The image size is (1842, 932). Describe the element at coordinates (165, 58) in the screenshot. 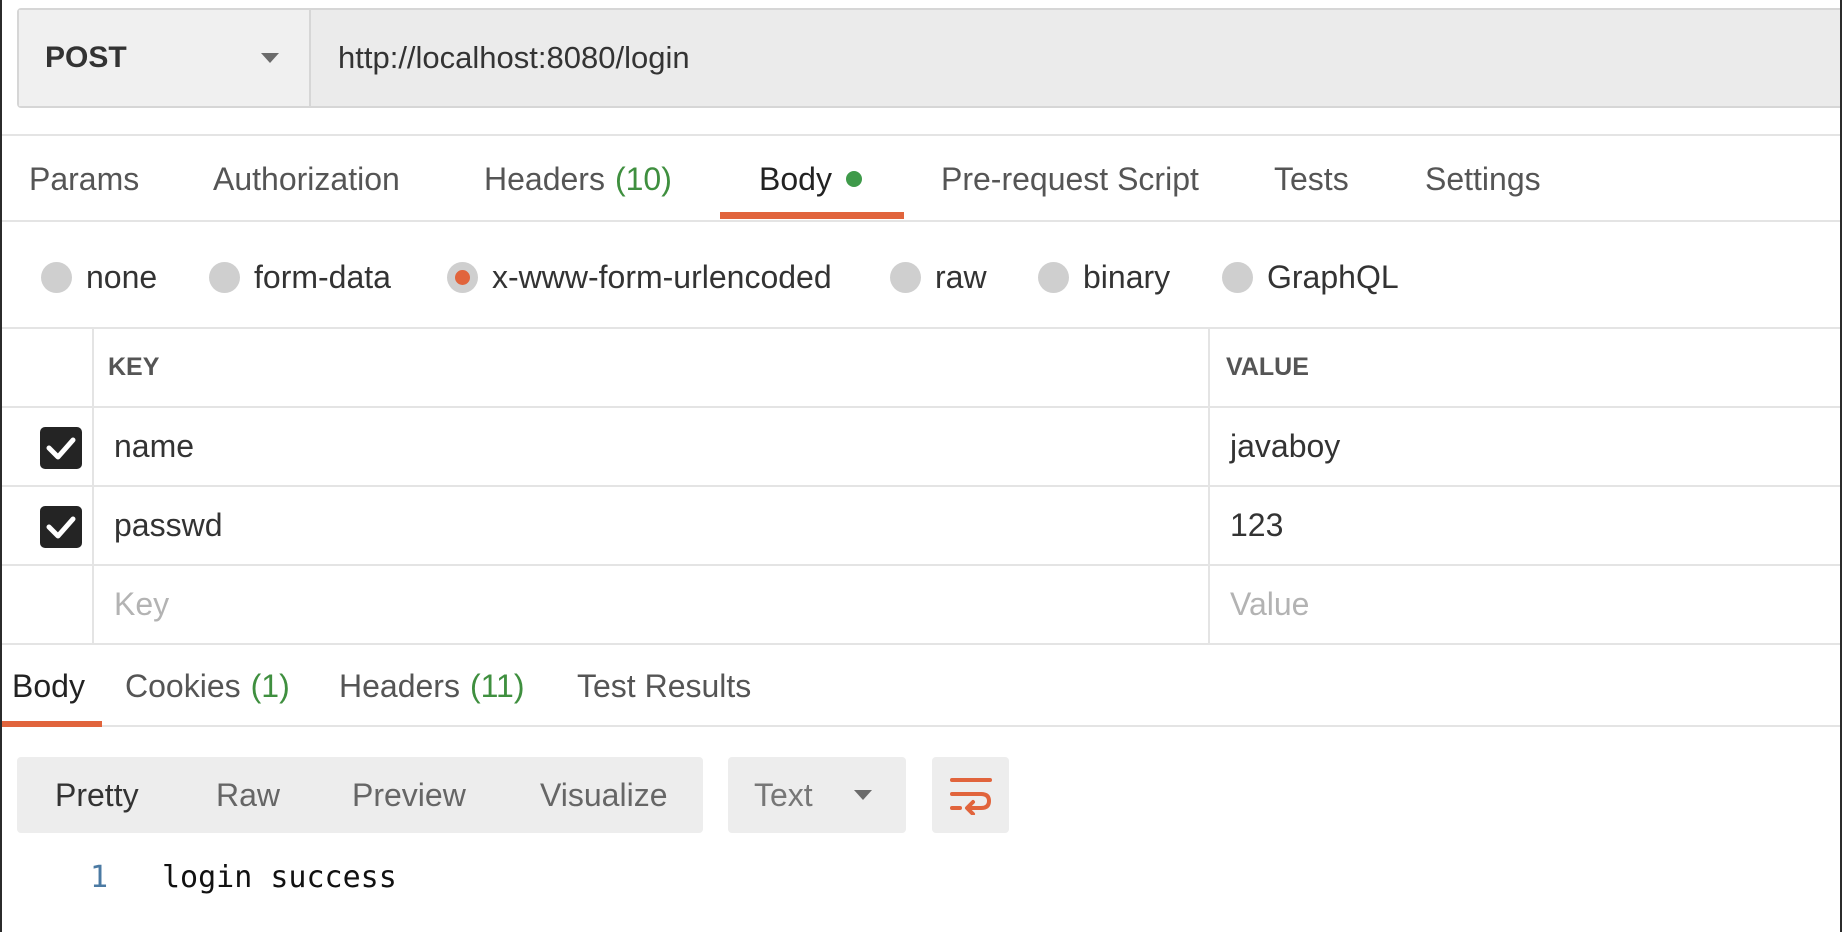

I see `method-select: POST` at that location.